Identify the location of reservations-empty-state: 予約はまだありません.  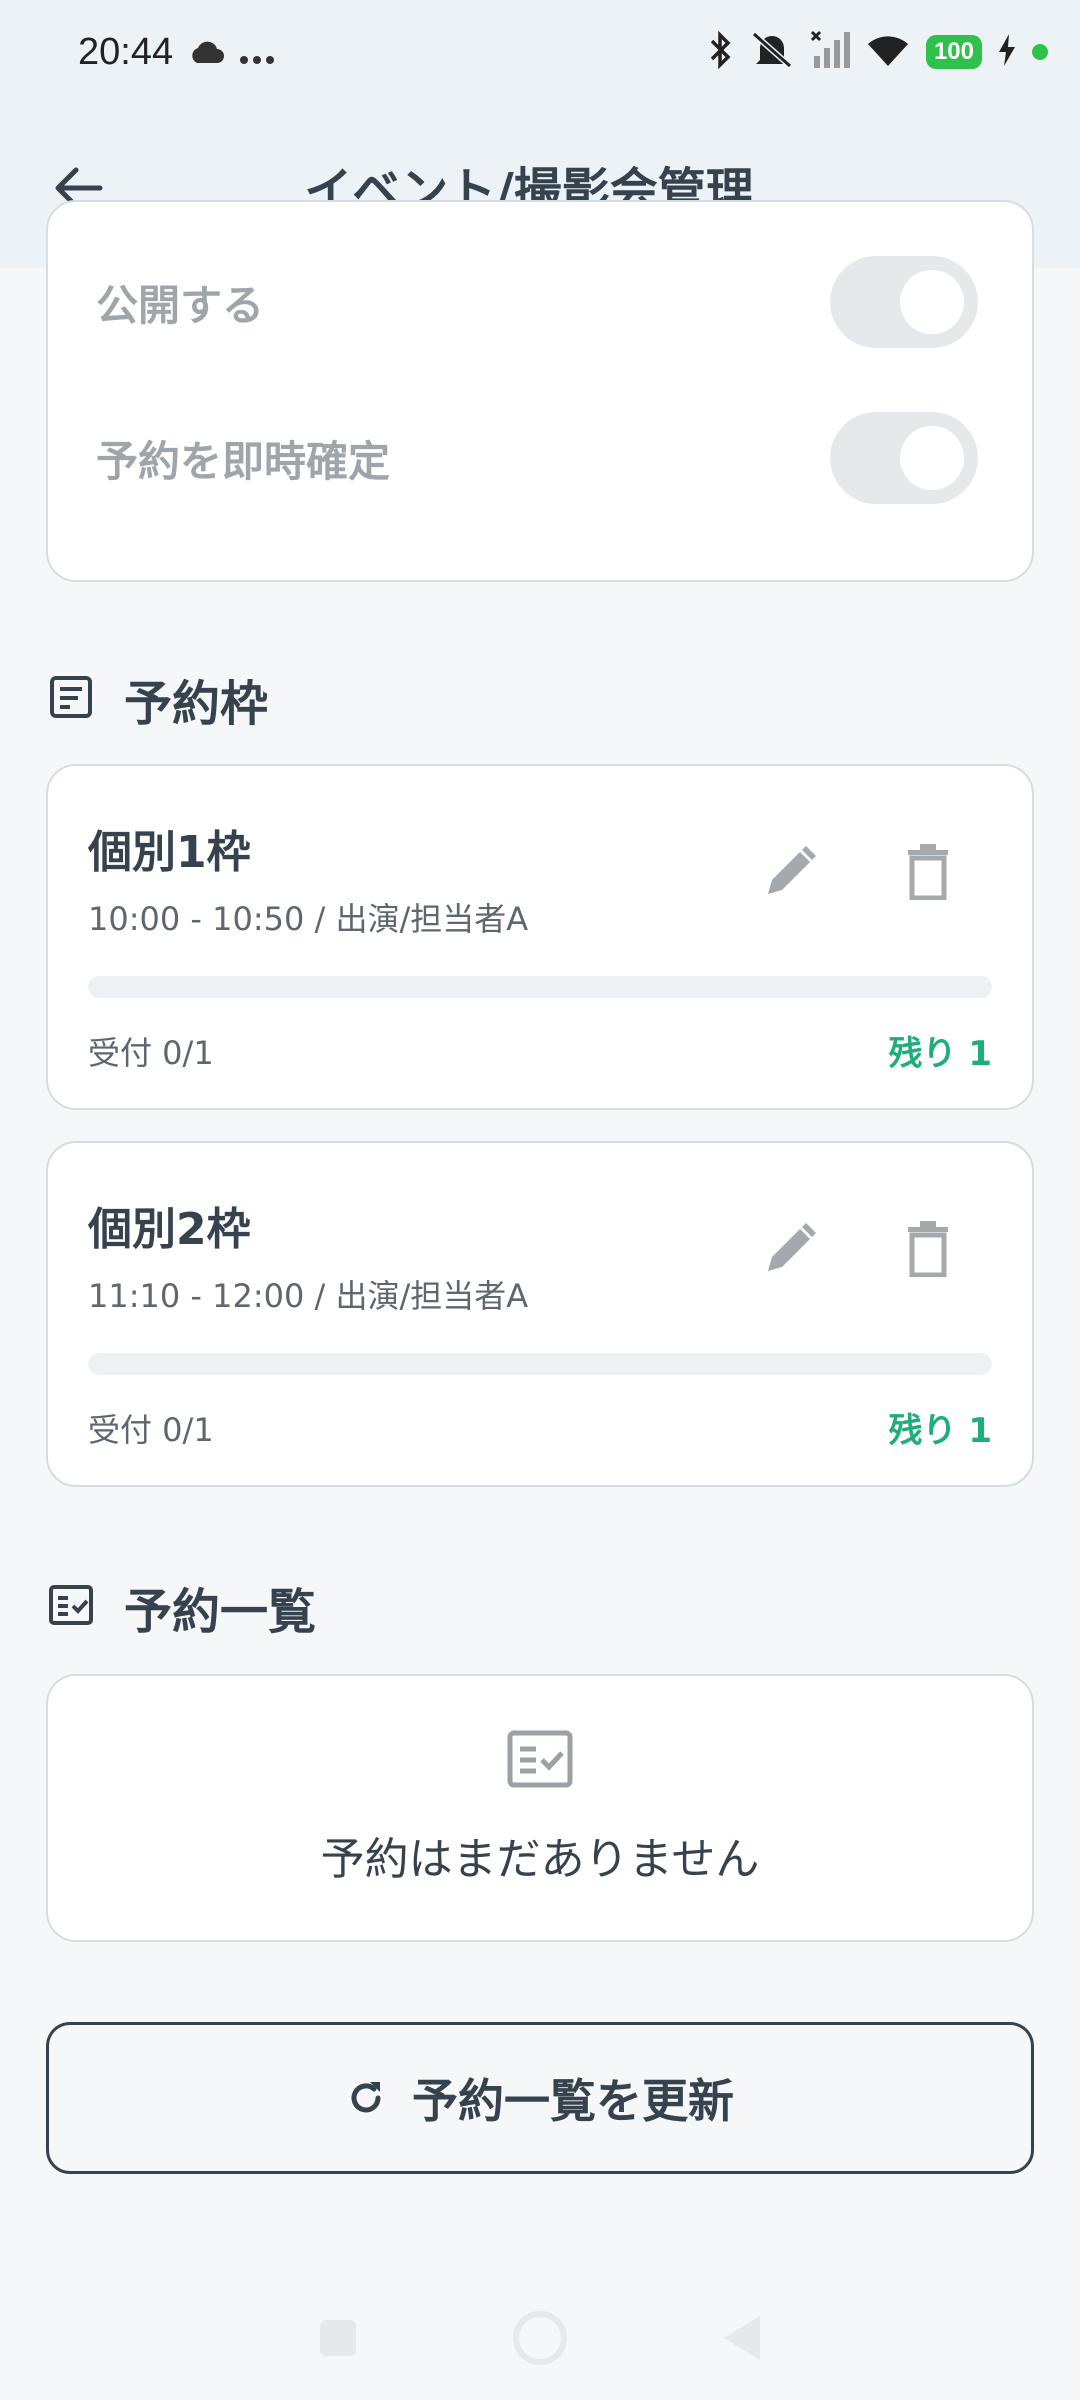
(540, 1808).